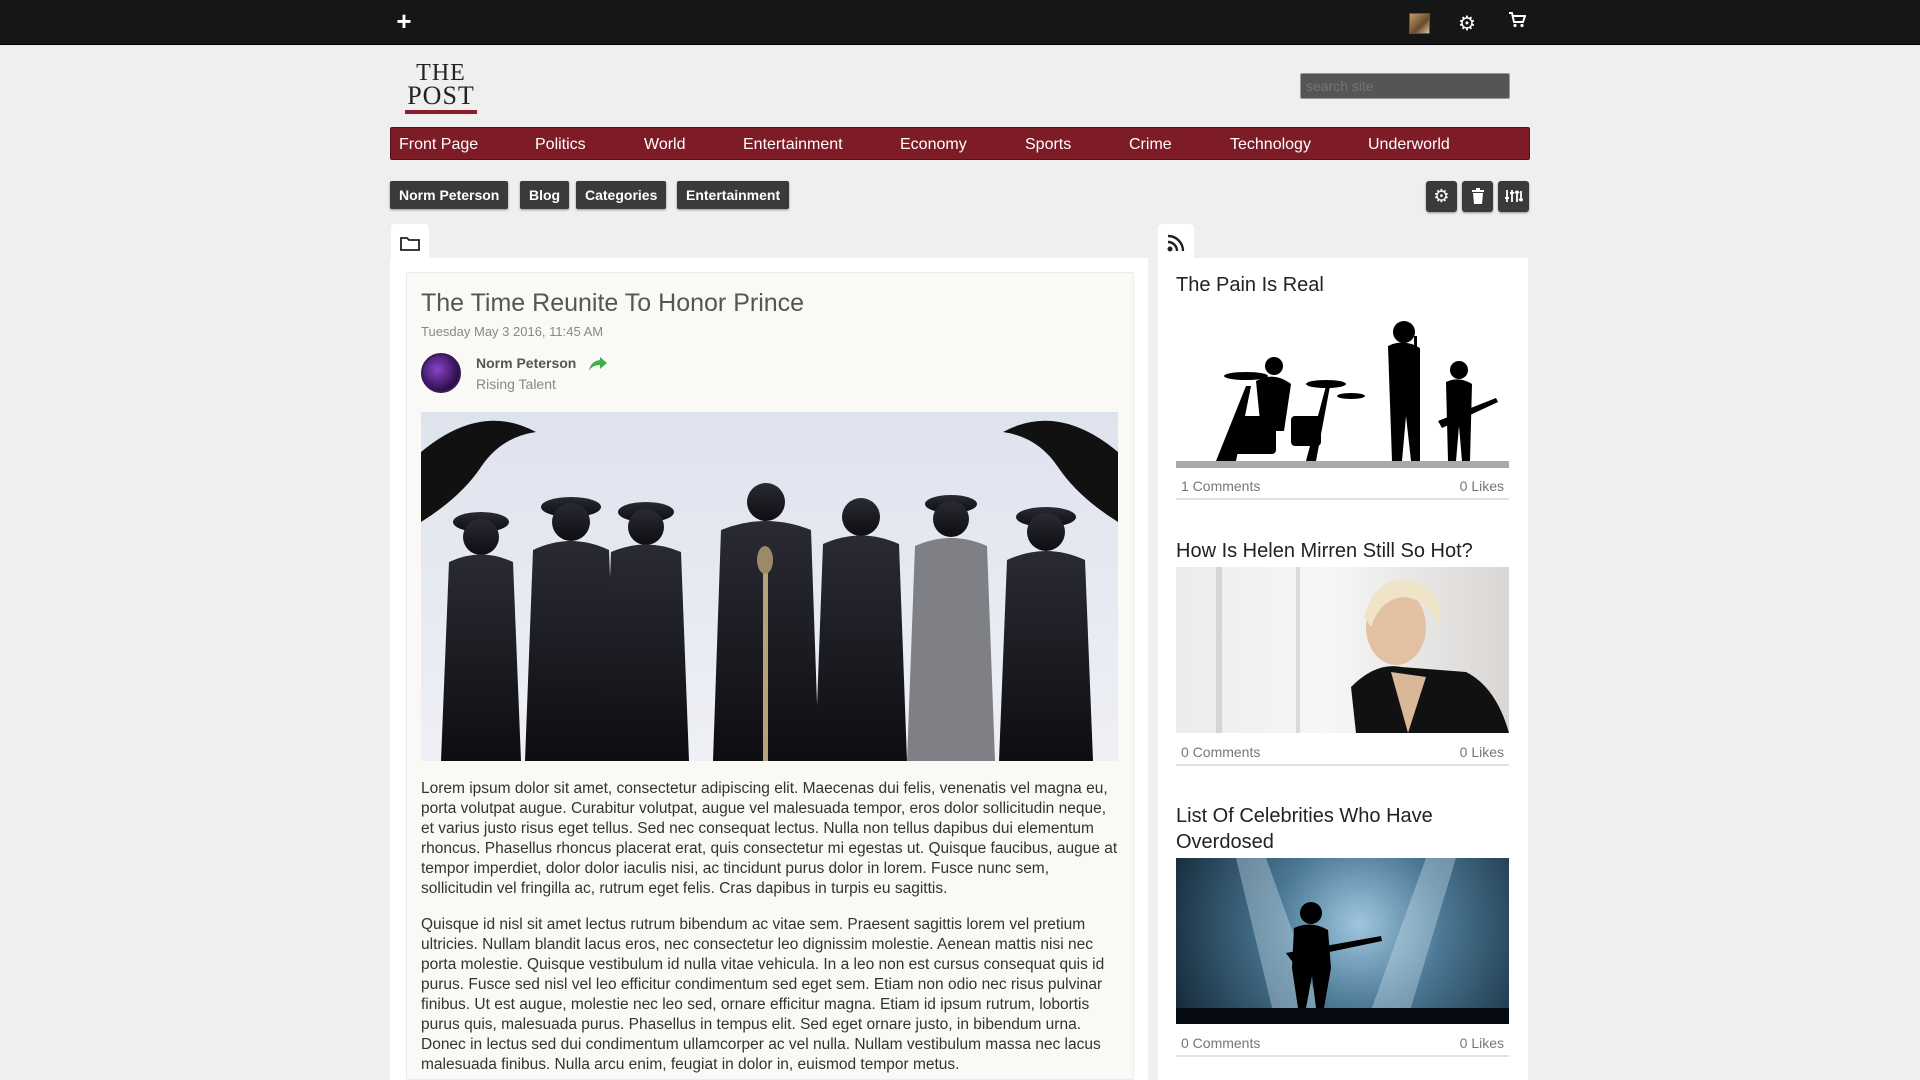 Image resolution: width=1920 pixels, height=1080 pixels. What do you see at coordinates (1419, 23) in the screenshot?
I see `user-avatar` at bounding box center [1419, 23].